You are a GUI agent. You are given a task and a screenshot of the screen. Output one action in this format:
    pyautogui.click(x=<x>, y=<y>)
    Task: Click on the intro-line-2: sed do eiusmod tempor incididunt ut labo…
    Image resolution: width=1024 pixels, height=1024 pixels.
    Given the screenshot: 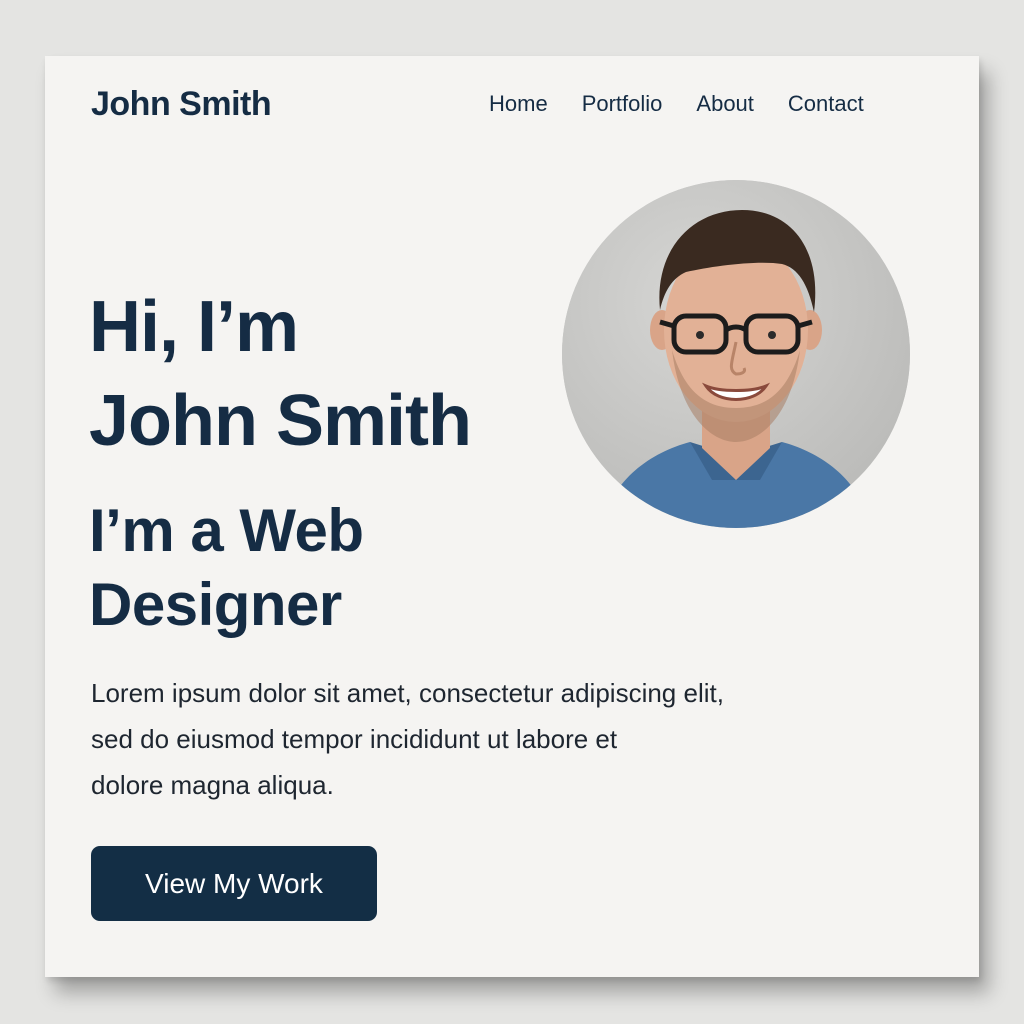 What is the action you would take?
    pyautogui.click(x=354, y=739)
    